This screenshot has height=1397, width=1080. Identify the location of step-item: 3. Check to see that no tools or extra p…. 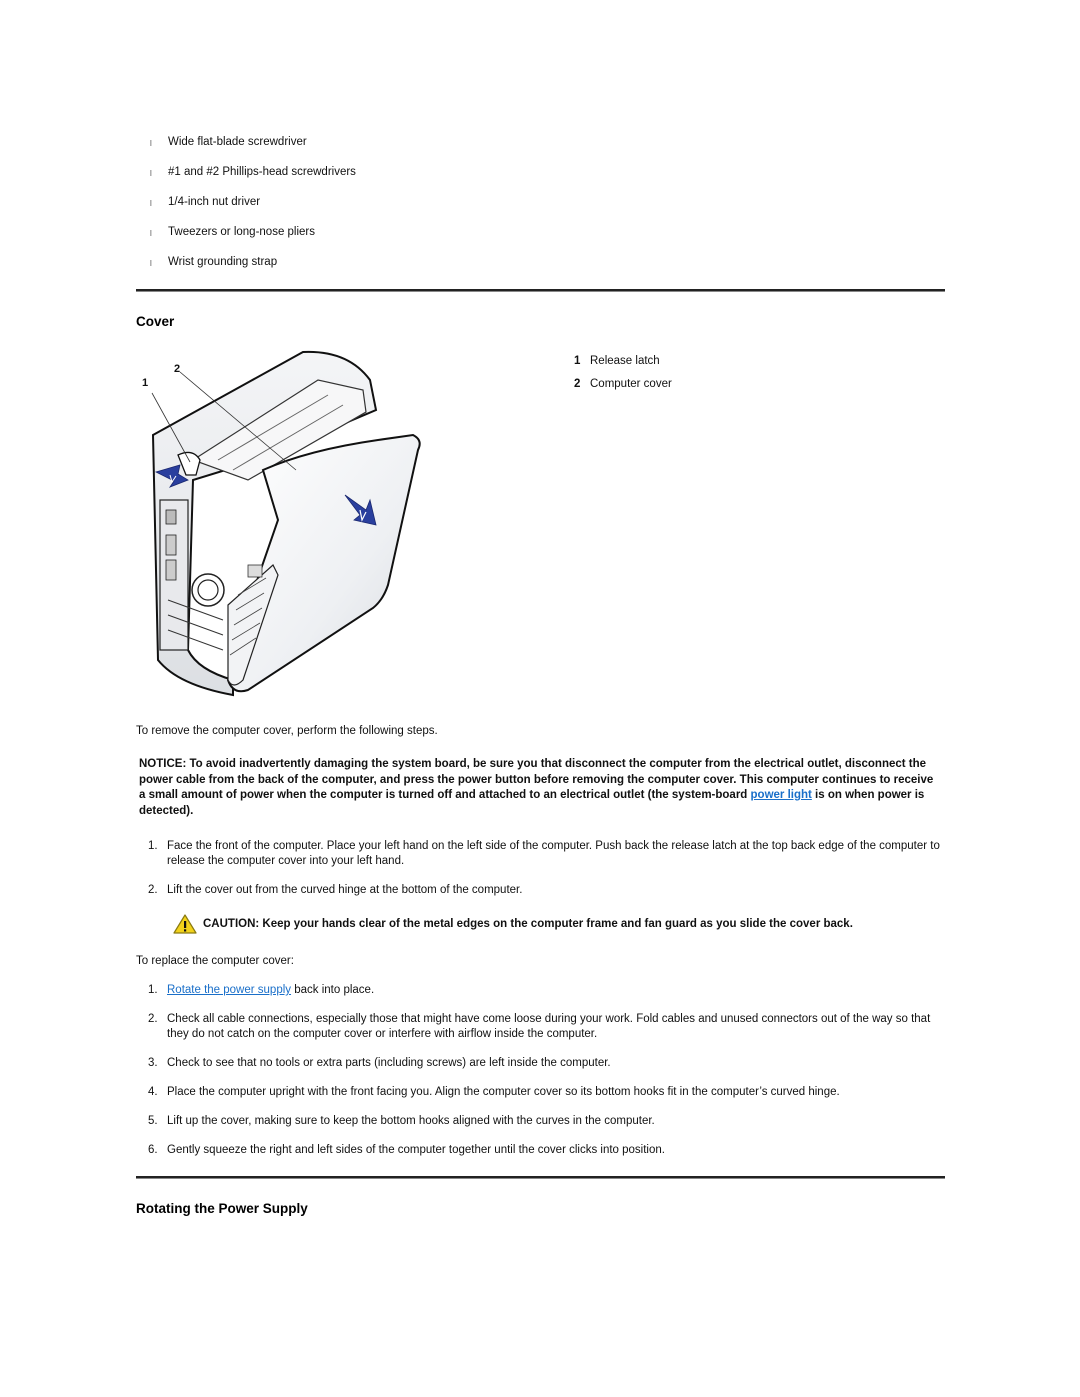
(544, 1063).